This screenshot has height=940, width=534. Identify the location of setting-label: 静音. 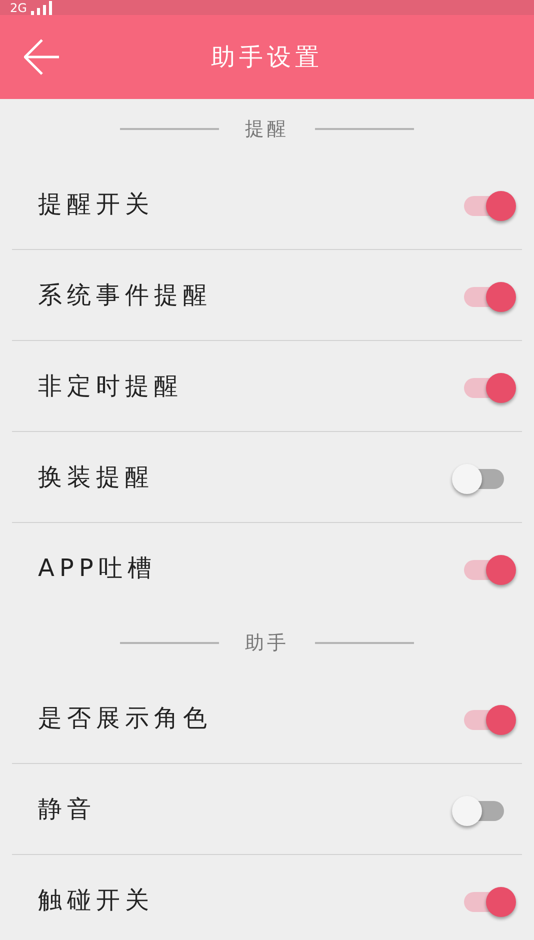
(66, 809).